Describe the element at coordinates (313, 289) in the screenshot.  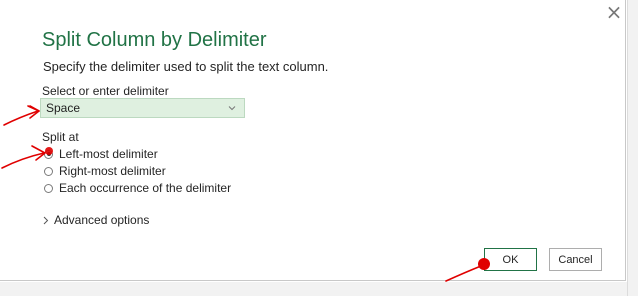
I see `window-bottom-edge` at that location.